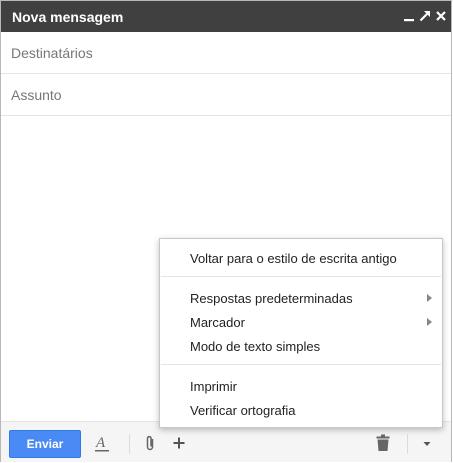  What do you see at coordinates (293, 258) in the screenshot?
I see `menu-item-label: Voltar para o estilo de escrita antigo` at bounding box center [293, 258].